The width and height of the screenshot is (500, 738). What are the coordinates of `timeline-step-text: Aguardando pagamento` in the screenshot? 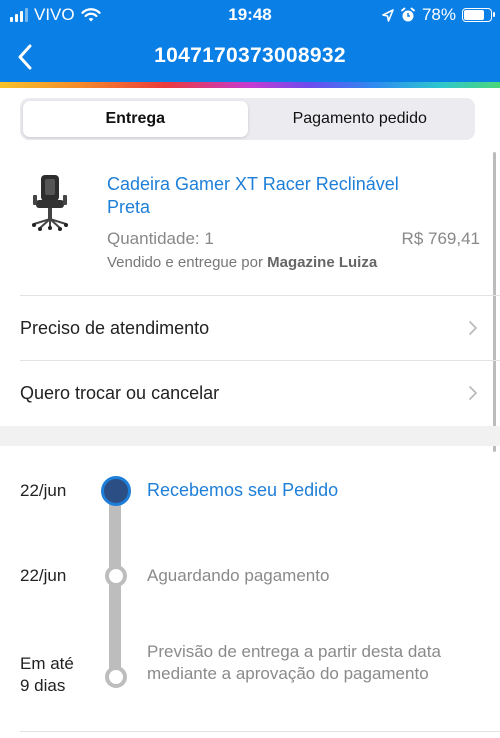 It's located at (238, 575).